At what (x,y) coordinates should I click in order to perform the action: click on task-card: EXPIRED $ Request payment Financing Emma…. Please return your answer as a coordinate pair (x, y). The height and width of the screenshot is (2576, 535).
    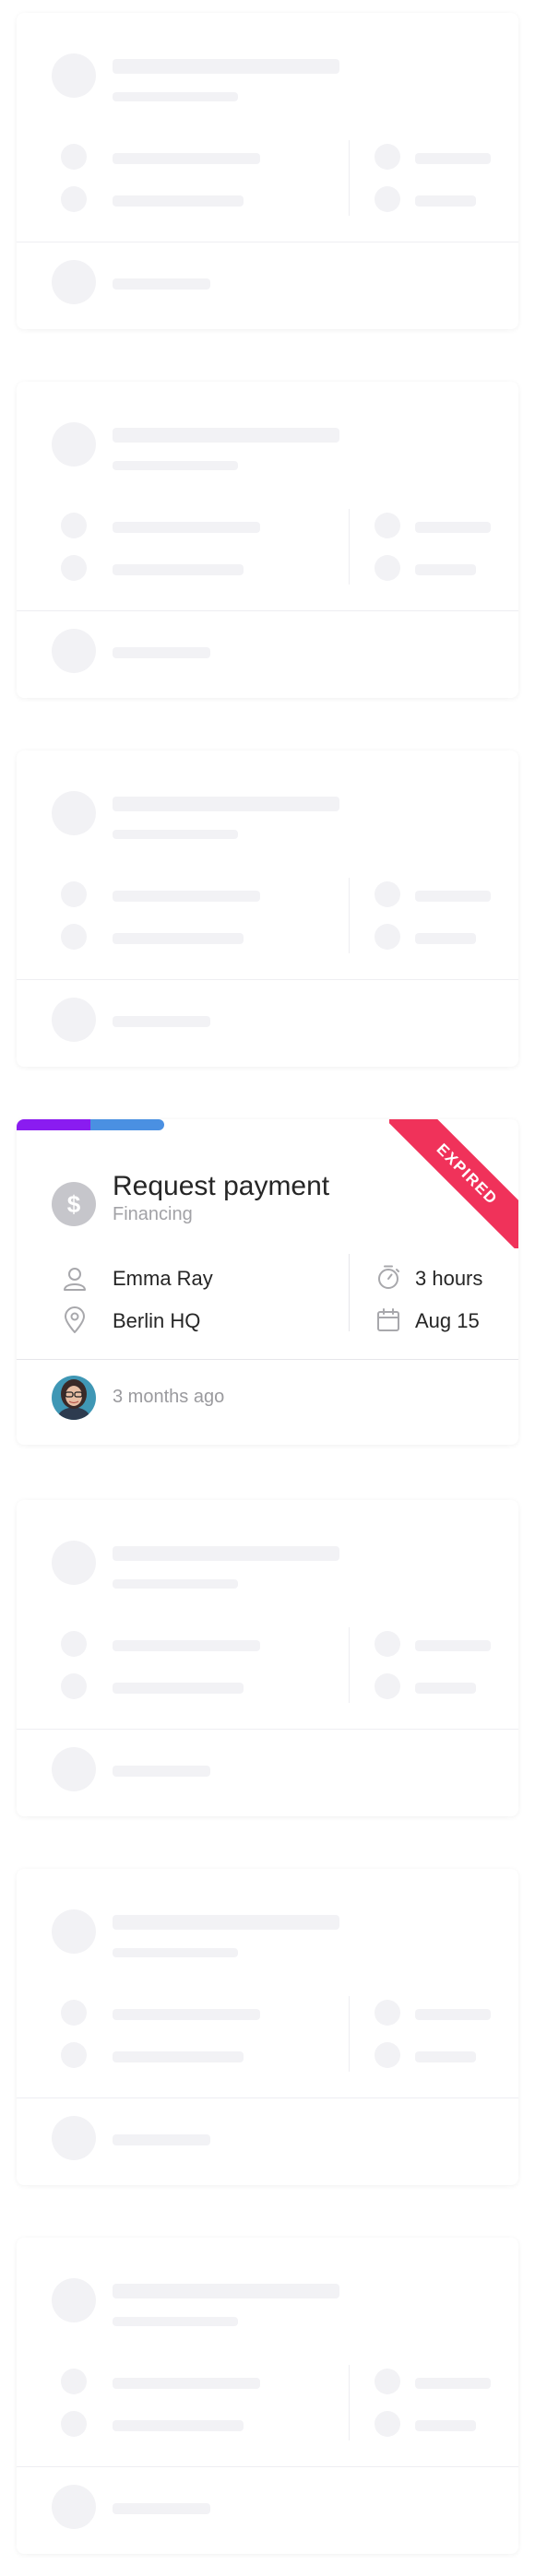
    Looking at the image, I should click on (267, 1282).